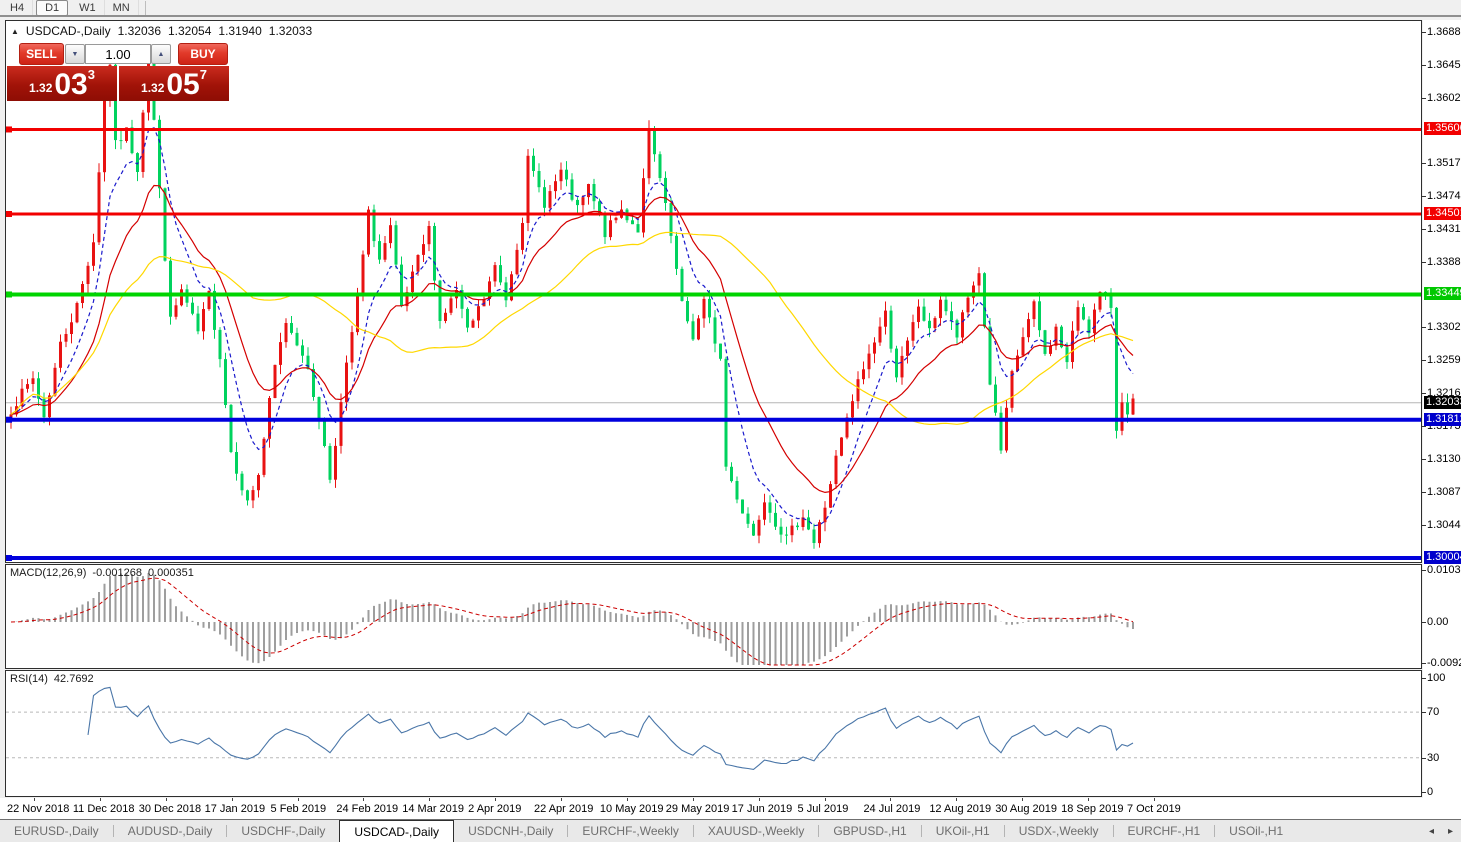 This screenshot has width=1461, height=842. Describe the element at coordinates (1442, 213) in the screenshot. I see `level-price-label: 1.34501` at that location.